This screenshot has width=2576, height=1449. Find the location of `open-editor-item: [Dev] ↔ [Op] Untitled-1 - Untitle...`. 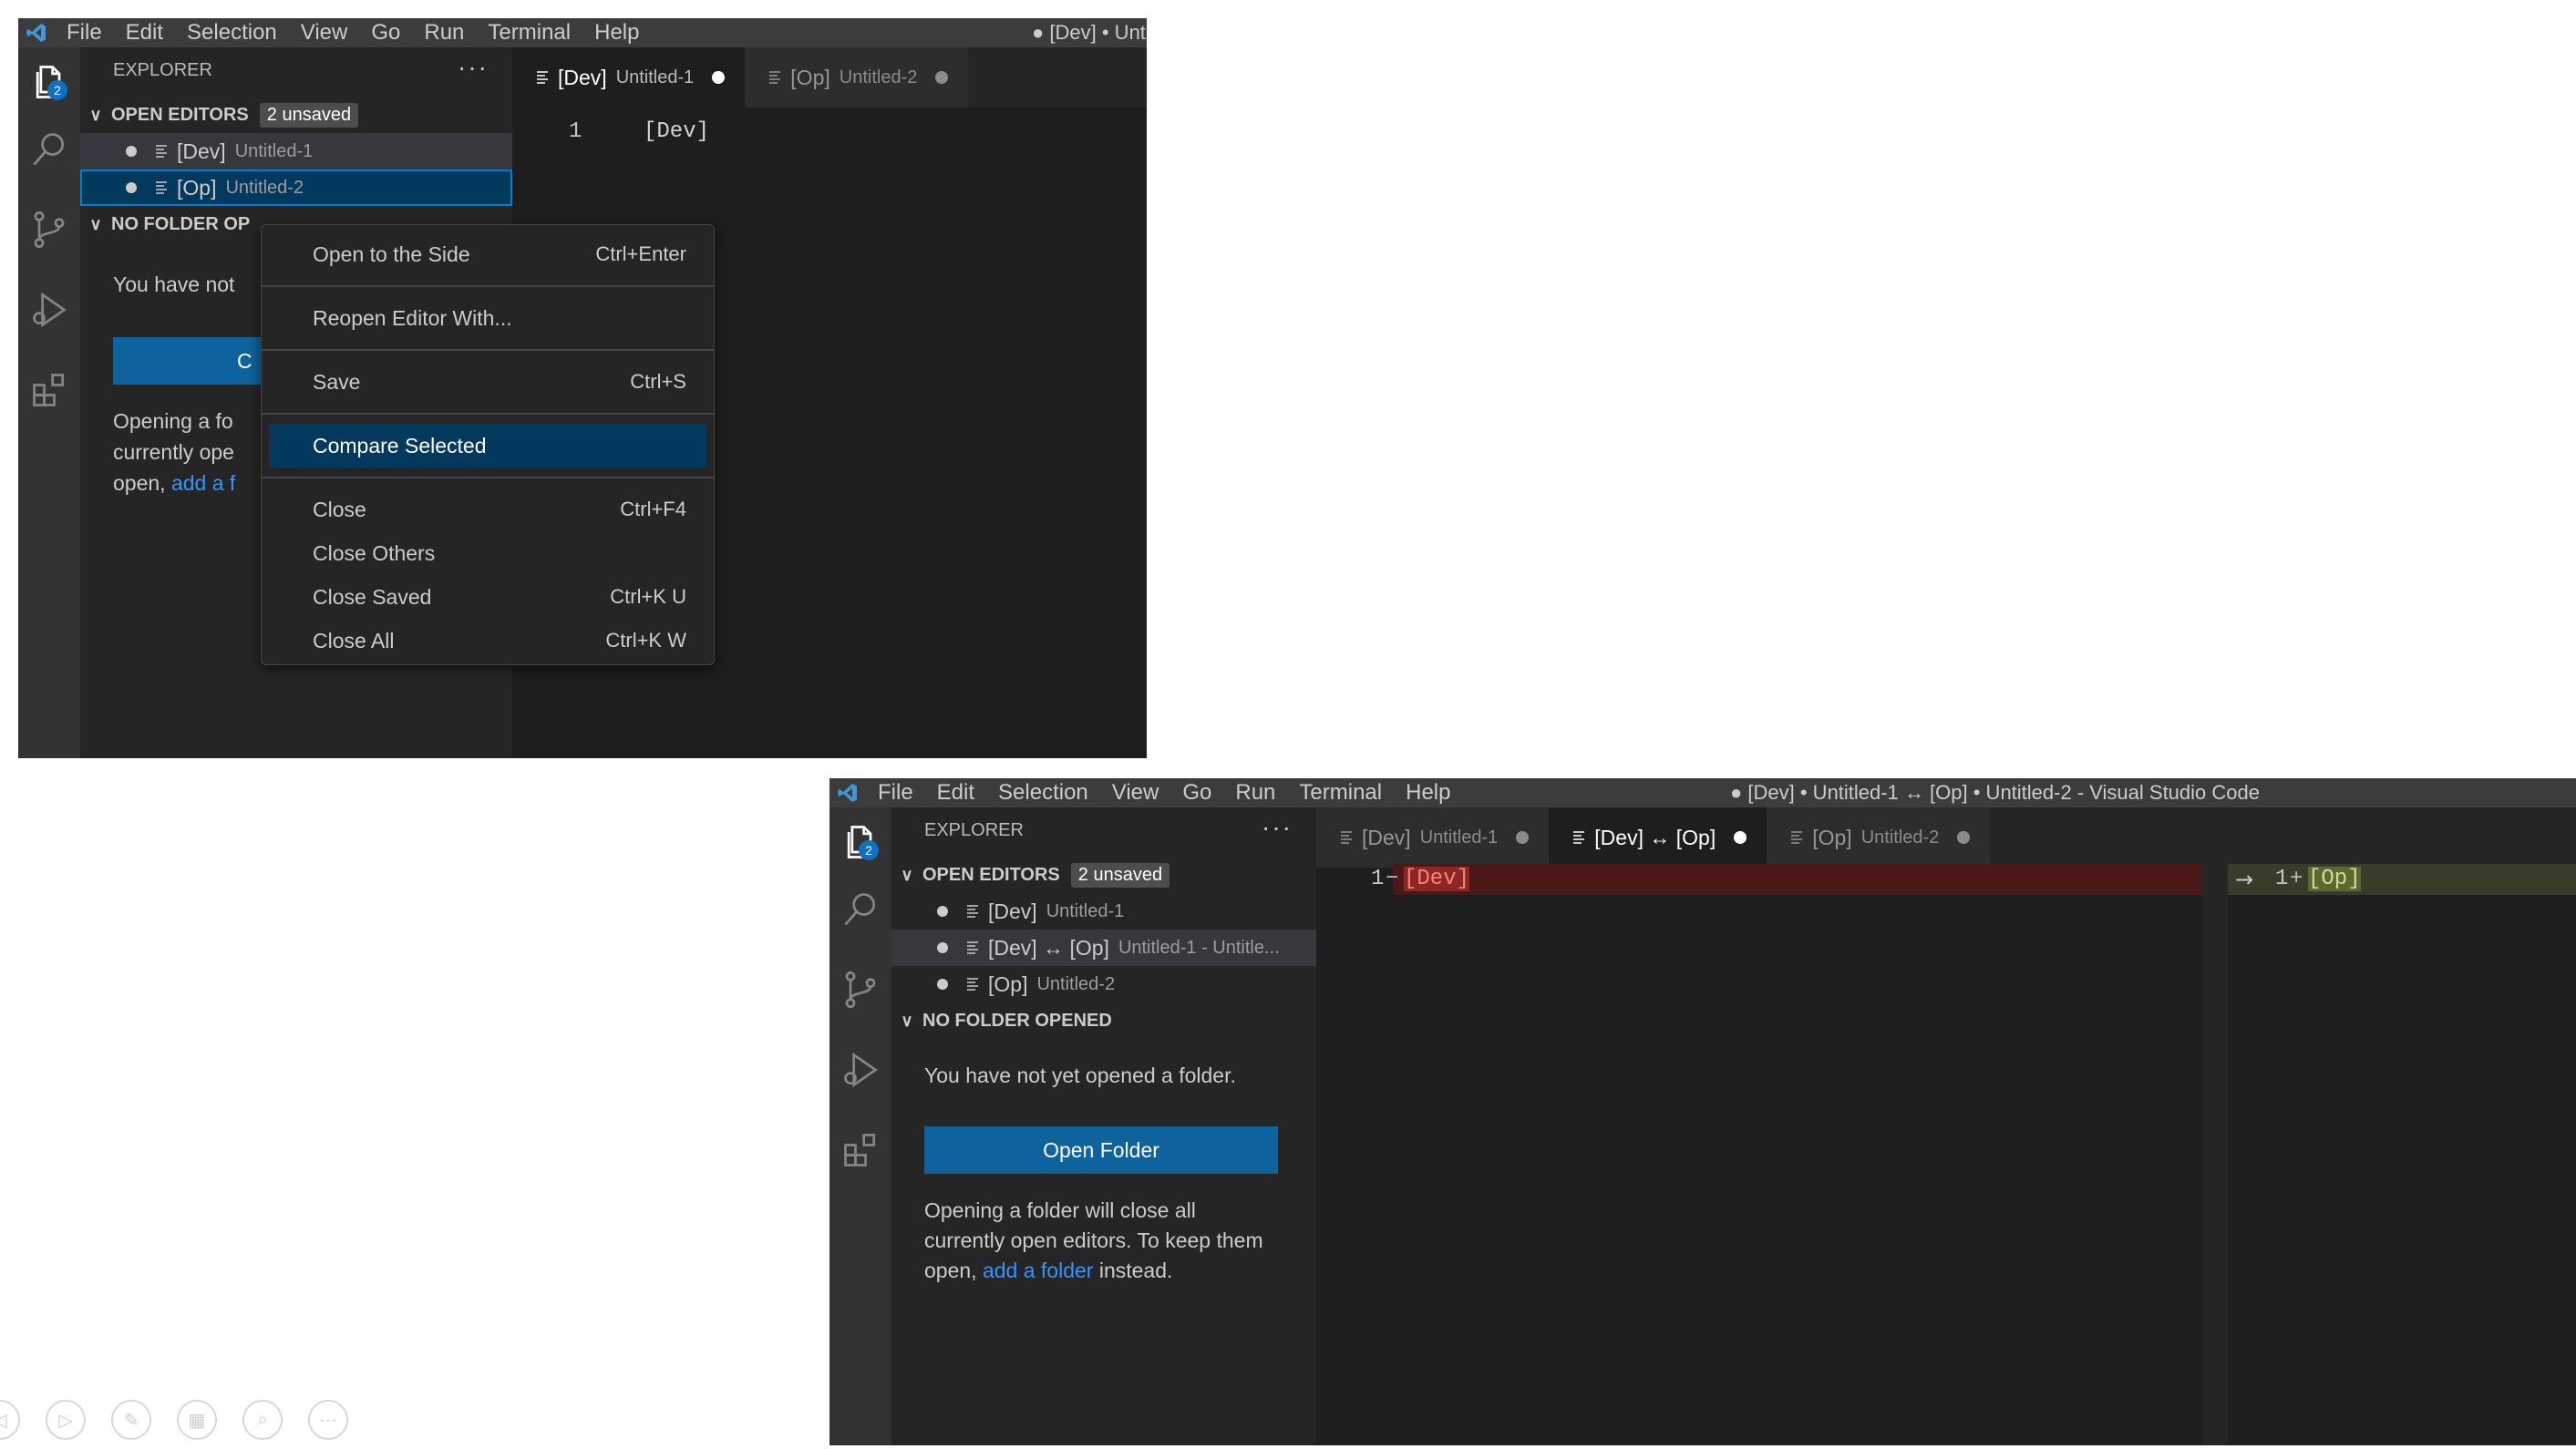

open-editor-item: [Dev] ↔ [Op] Untitled-1 - Untitle... is located at coordinates (1103, 948).